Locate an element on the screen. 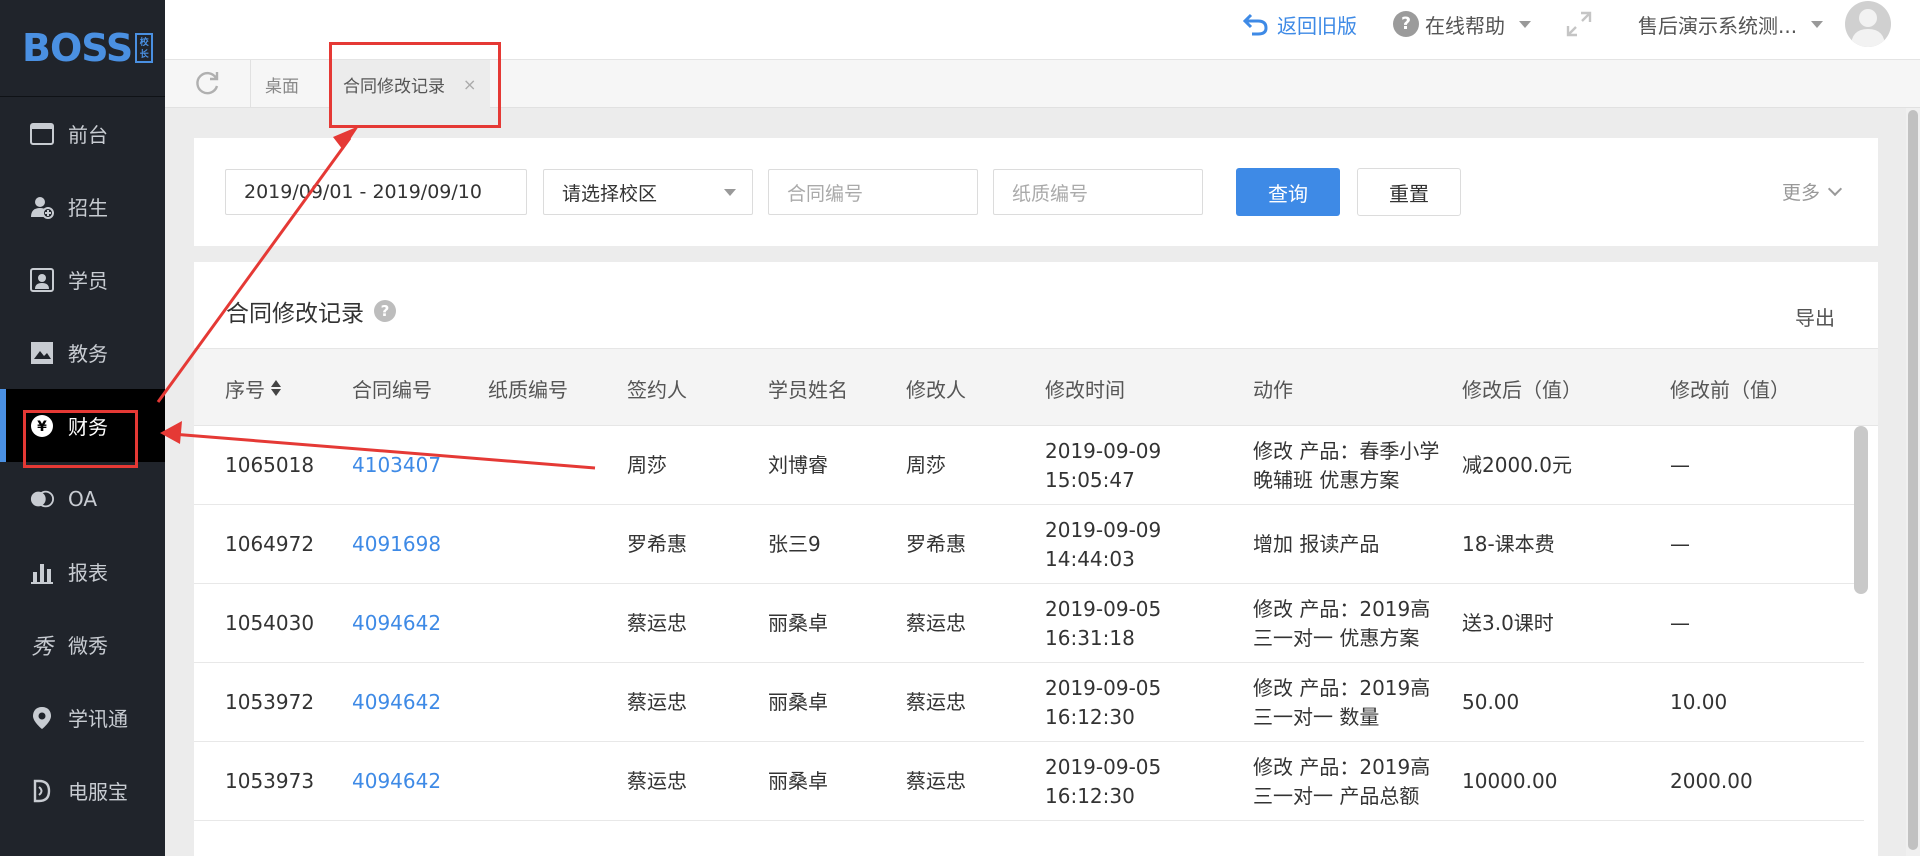 Image resolution: width=1920 pixels, height=856 pixels. column-header-paper: 纸质编号 is located at coordinates (528, 389).